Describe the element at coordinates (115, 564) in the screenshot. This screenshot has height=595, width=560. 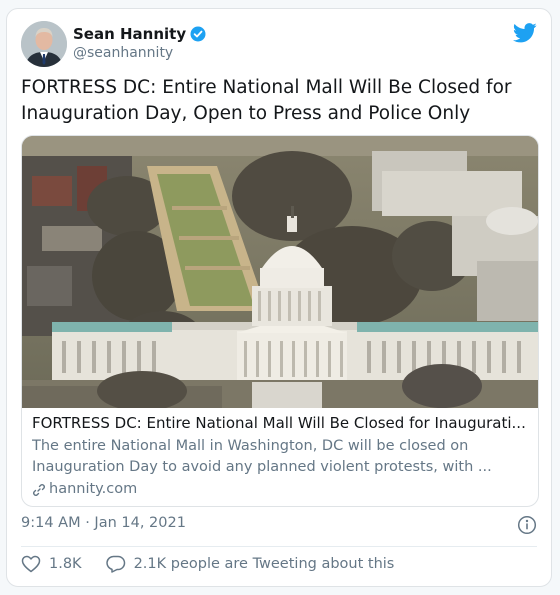
I see `speech-bubble-icon` at that location.